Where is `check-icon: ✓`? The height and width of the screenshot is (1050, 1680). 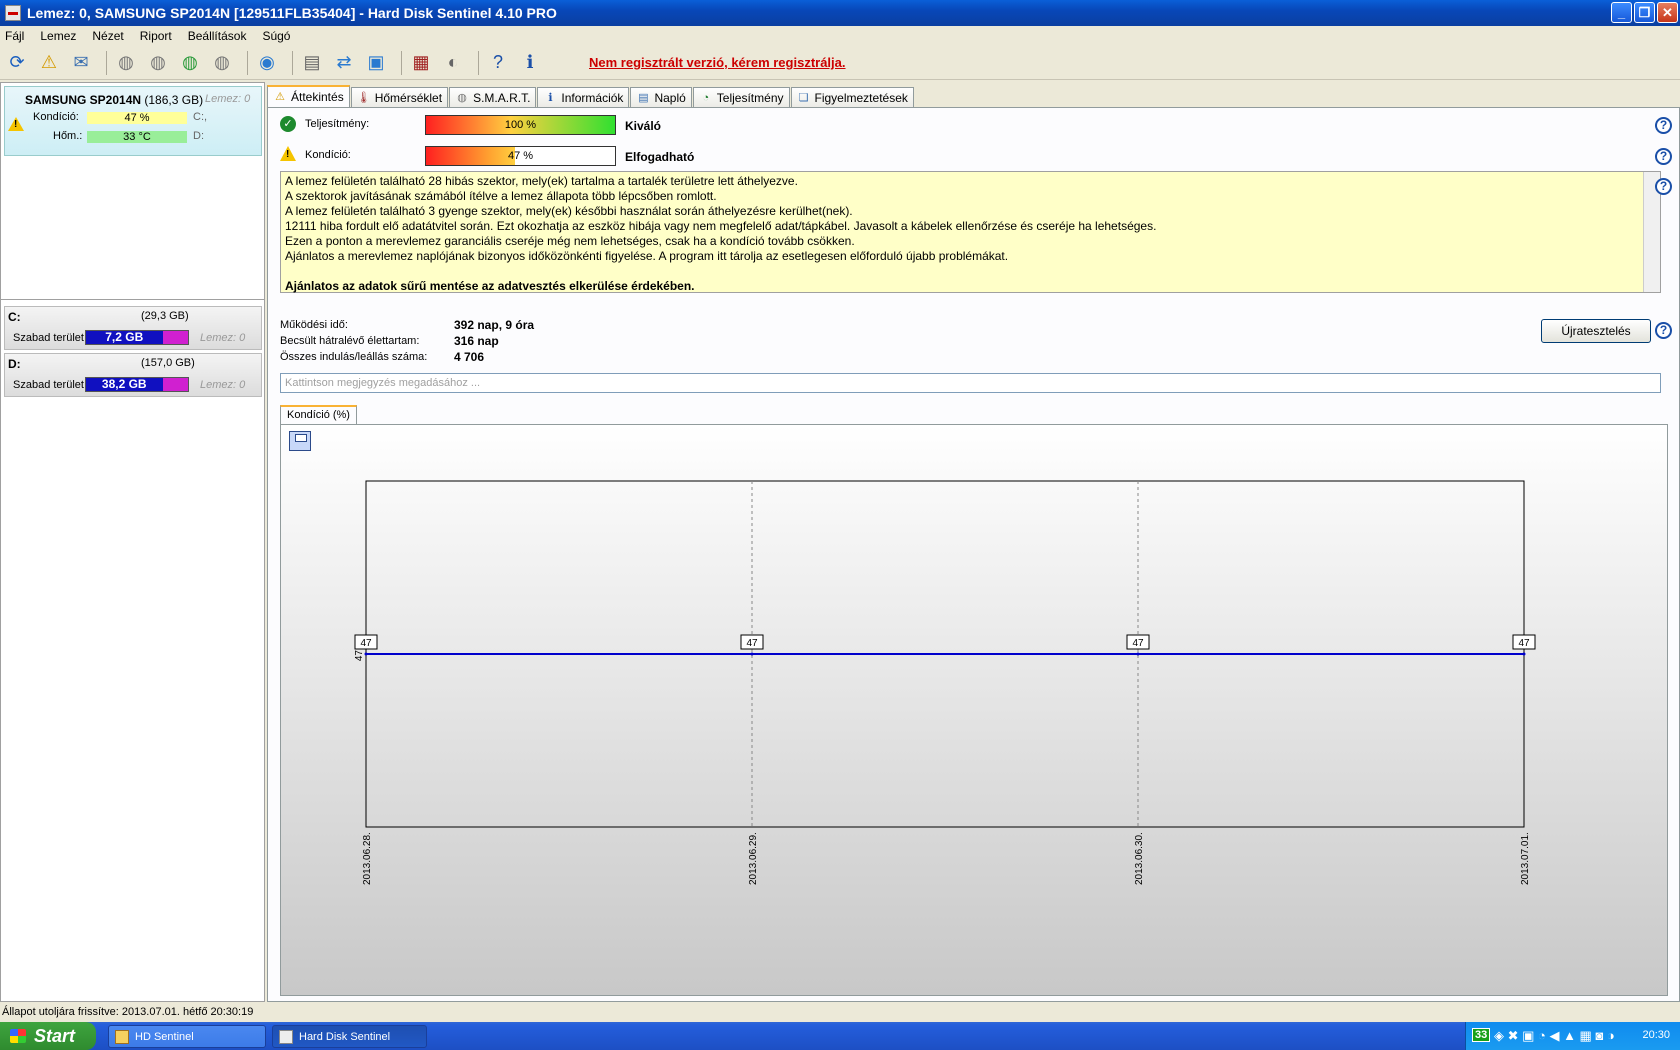 check-icon: ✓ is located at coordinates (288, 124).